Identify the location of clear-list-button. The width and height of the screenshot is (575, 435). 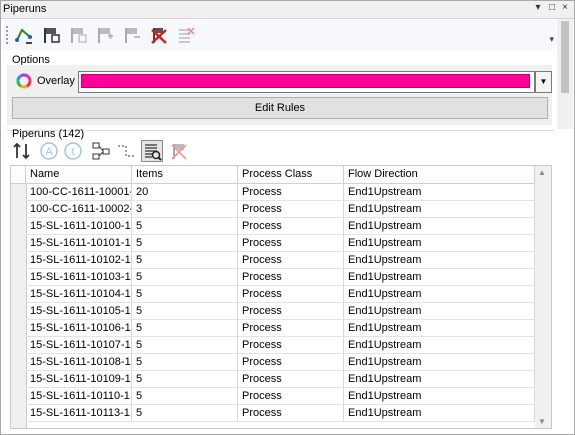
(186, 35).